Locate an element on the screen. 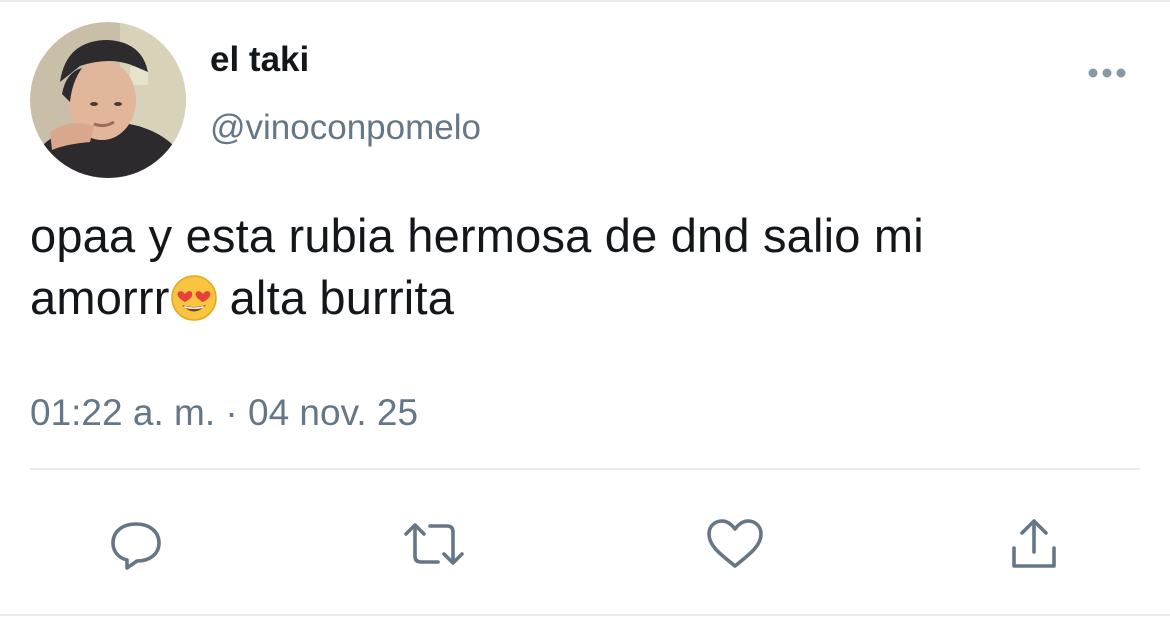 This screenshot has height=623, width=1170. like-button is located at coordinates (735, 544).